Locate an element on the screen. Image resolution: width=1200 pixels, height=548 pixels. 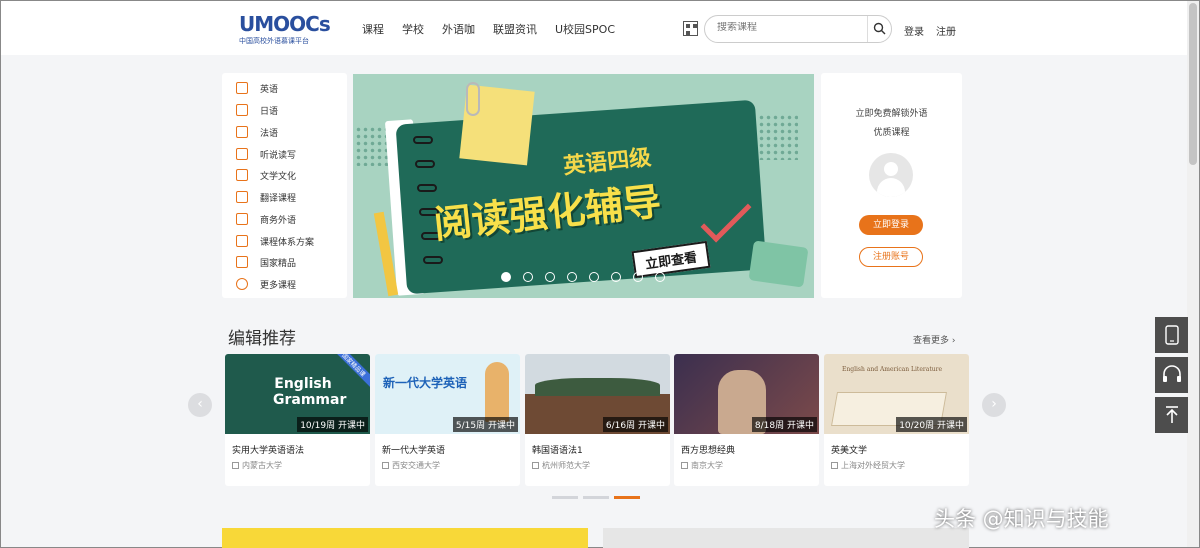
award-icon is located at coordinates (242, 262).